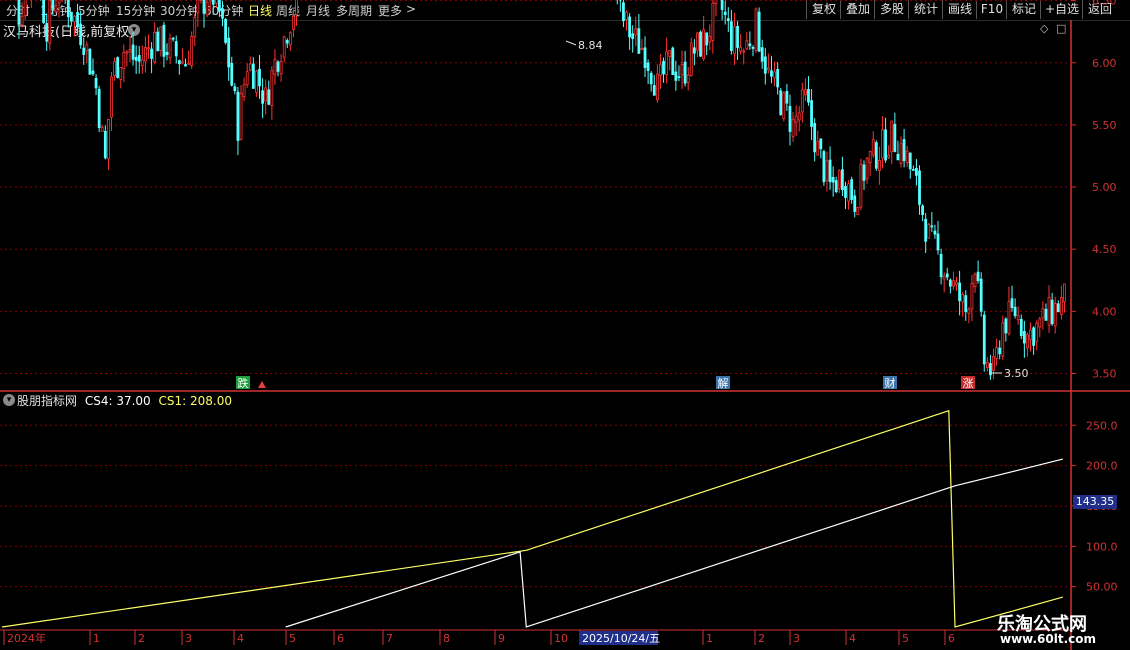  What do you see at coordinates (905, 638) in the screenshot?
I see `date-tick-label: 5` at bounding box center [905, 638].